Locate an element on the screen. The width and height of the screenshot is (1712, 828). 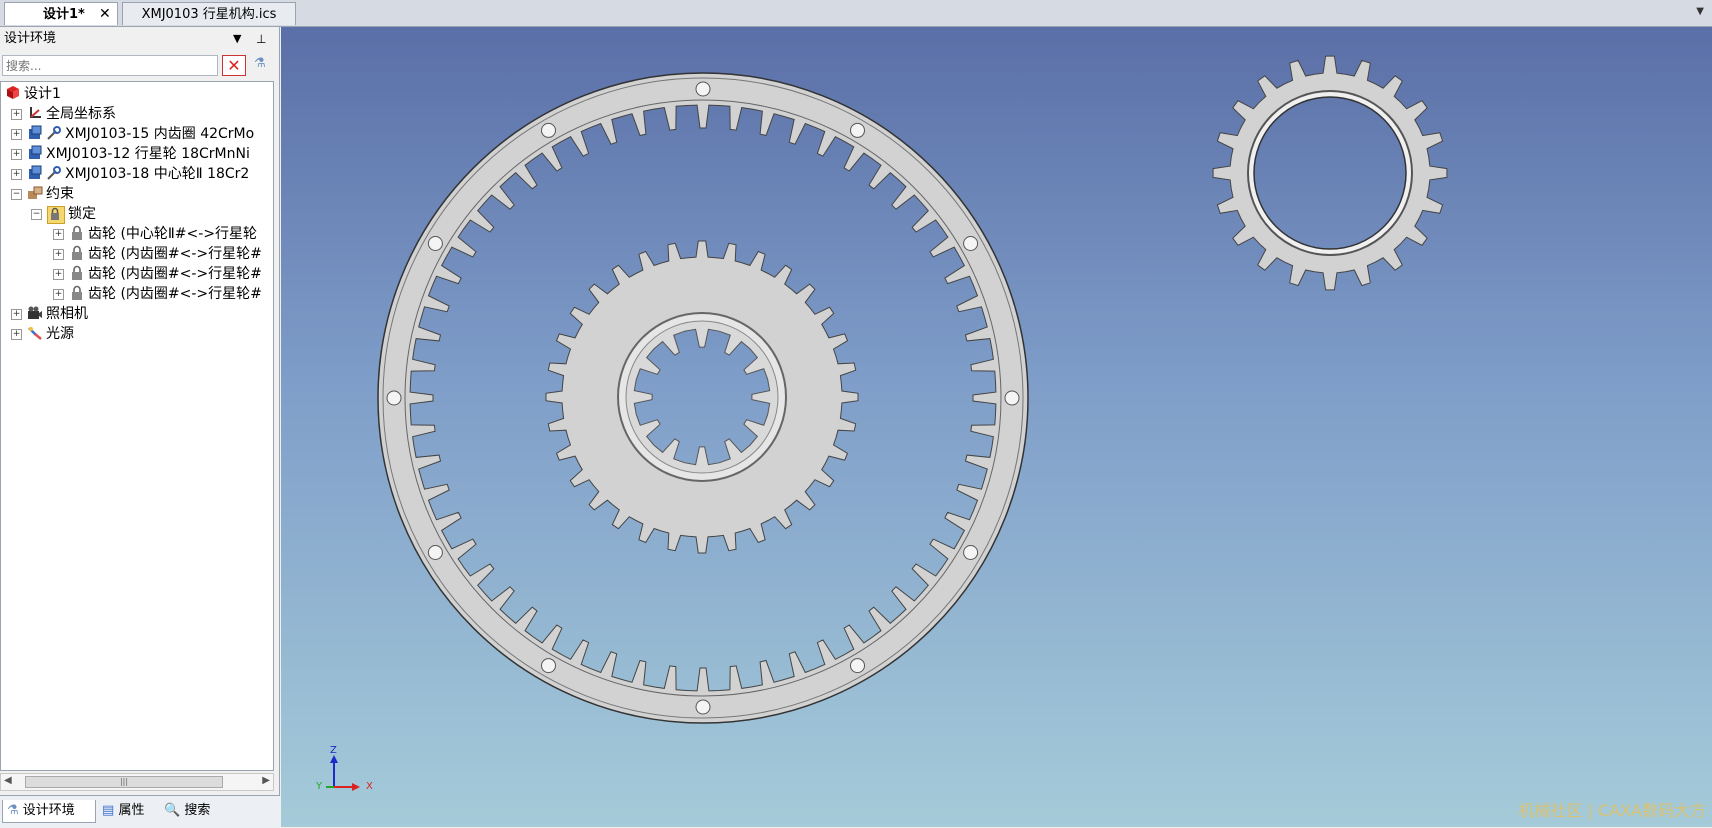
search-input is located at coordinates (110, 65).